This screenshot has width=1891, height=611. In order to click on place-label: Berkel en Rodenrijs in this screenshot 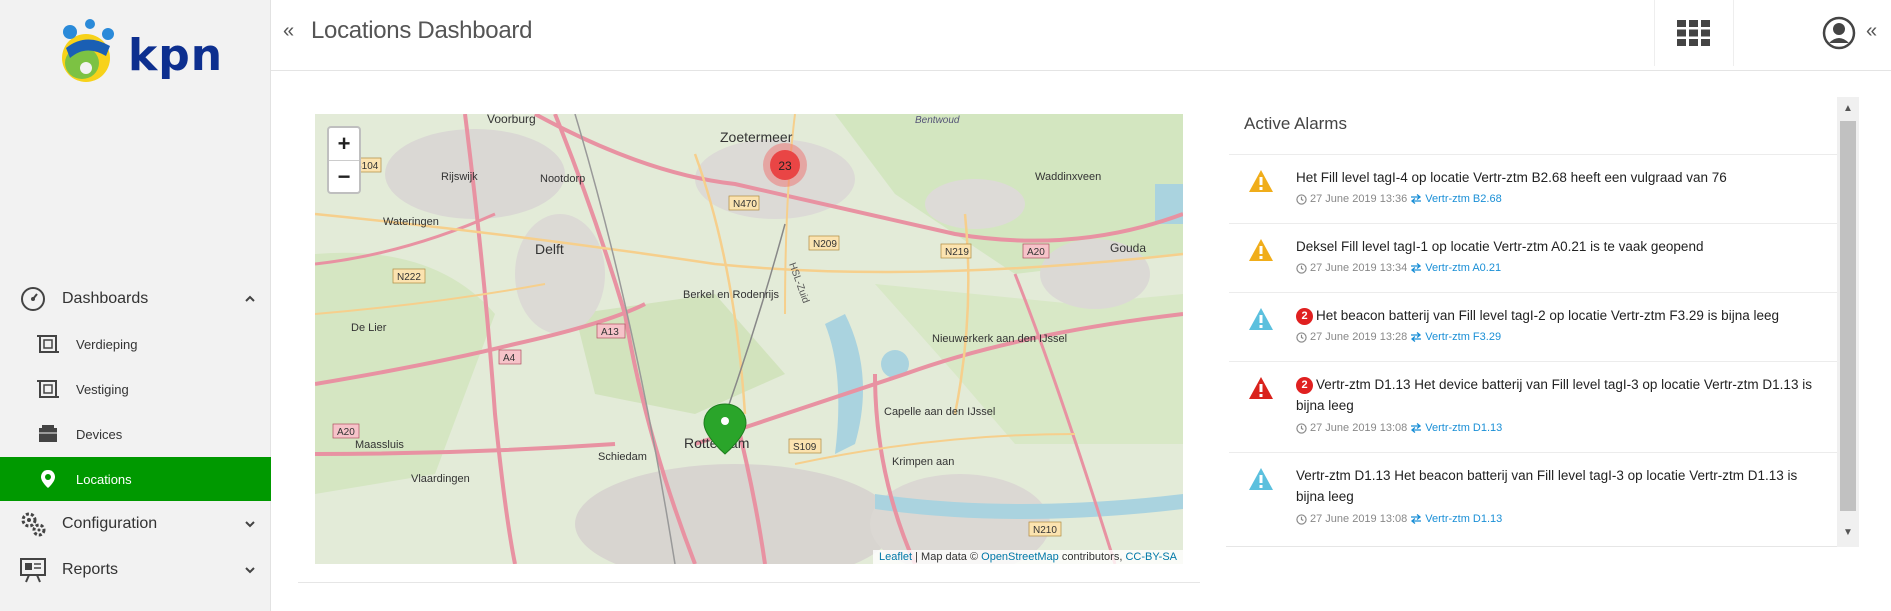, I will do `click(731, 295)`.